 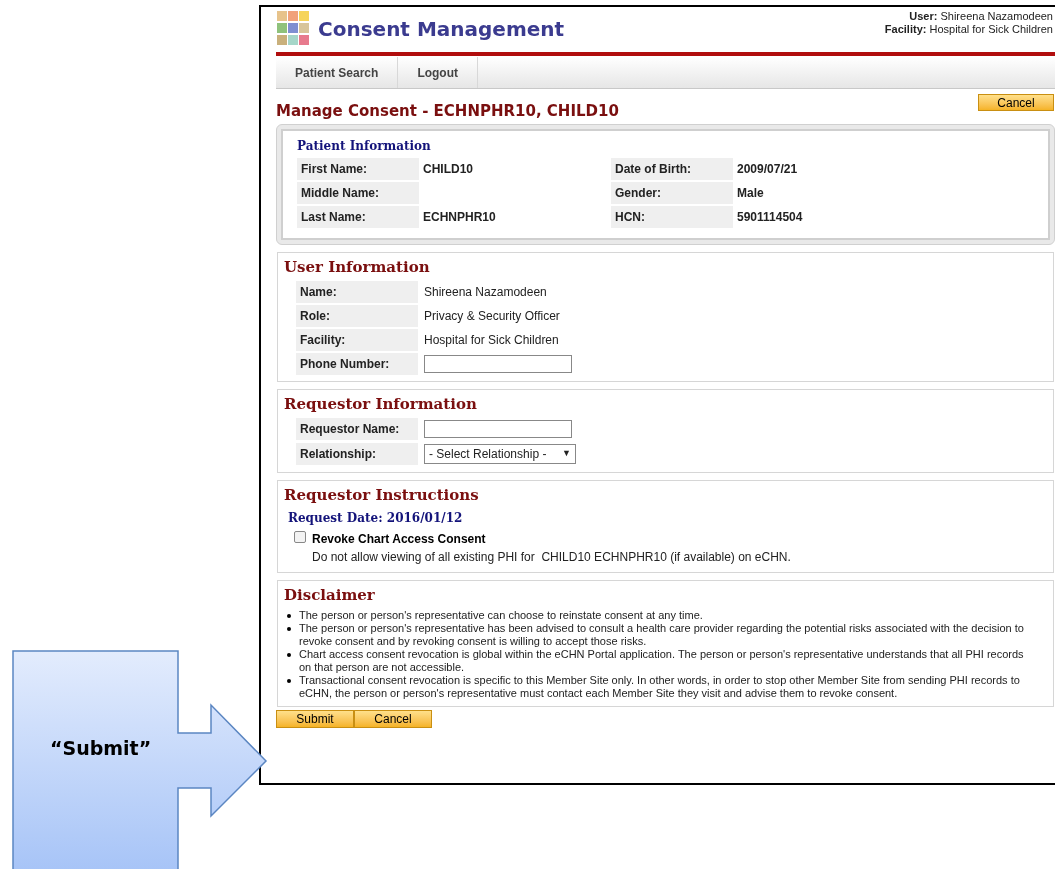 I want to click on nav-link: Patient Search, so click(x=337, y=72).